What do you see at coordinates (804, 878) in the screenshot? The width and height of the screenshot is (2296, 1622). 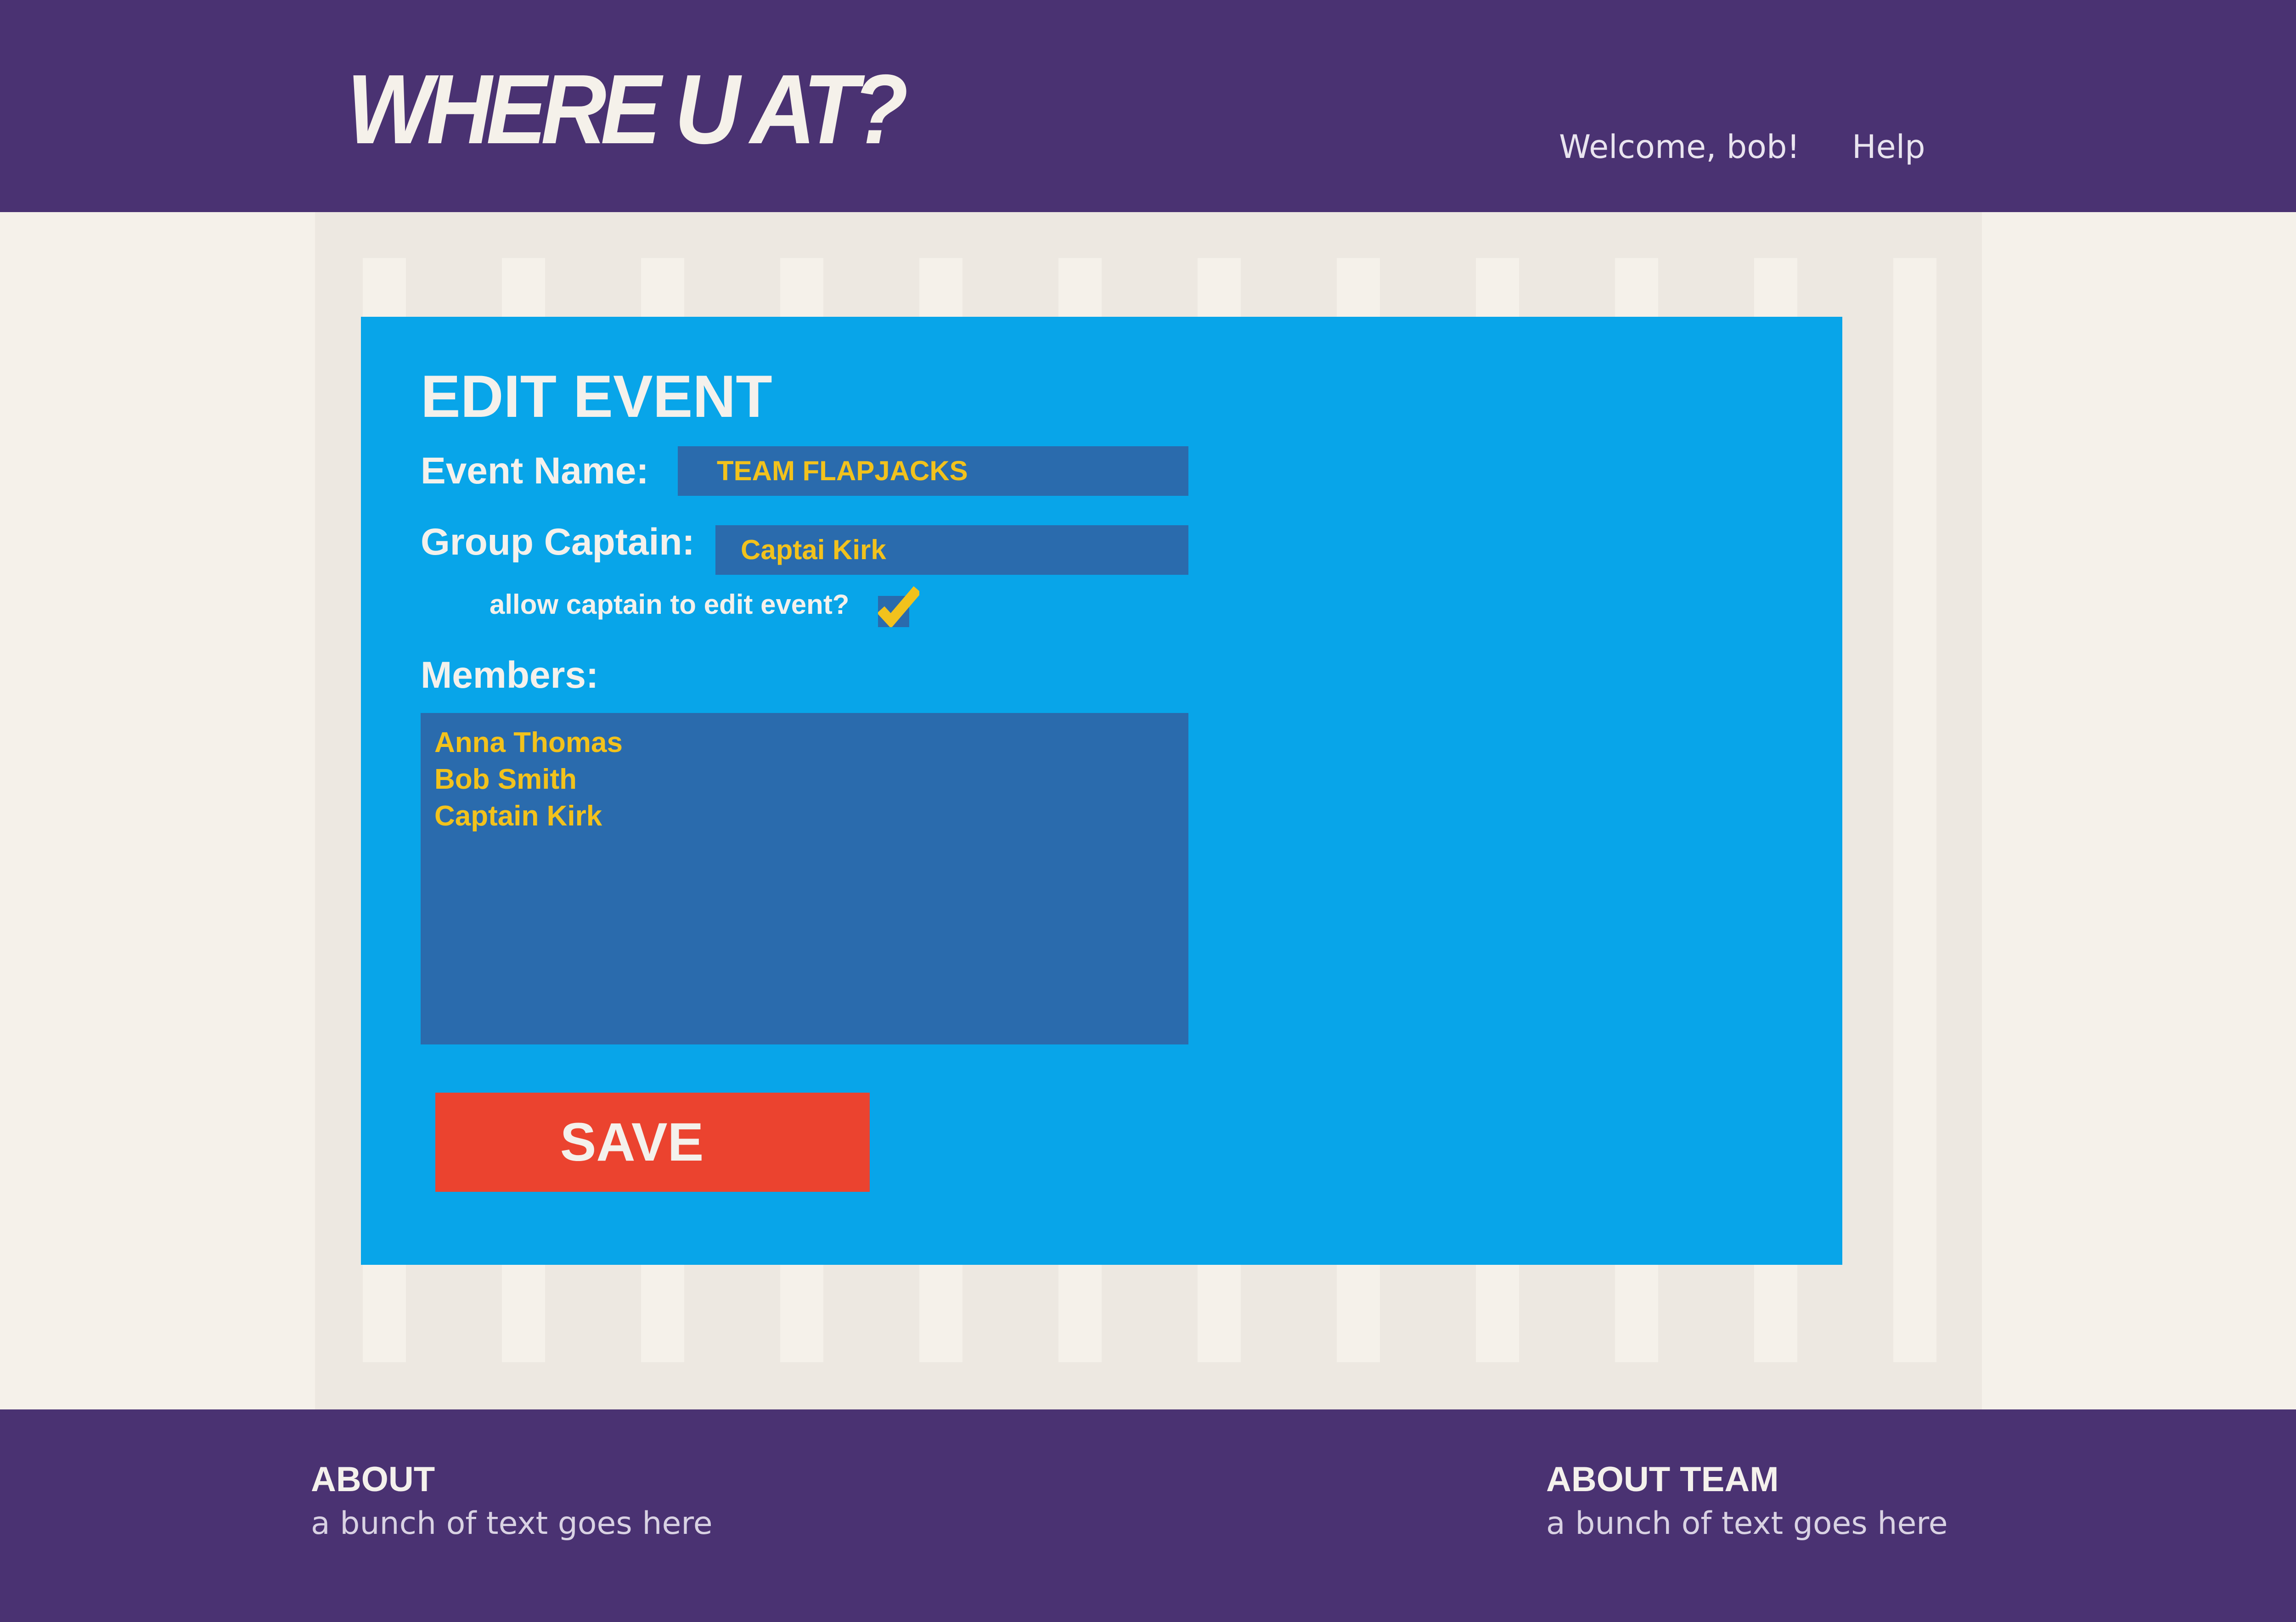 I see `members-list: Anna Thomas Bob Smith Captain Kirk` at bounding box center [804, 878].